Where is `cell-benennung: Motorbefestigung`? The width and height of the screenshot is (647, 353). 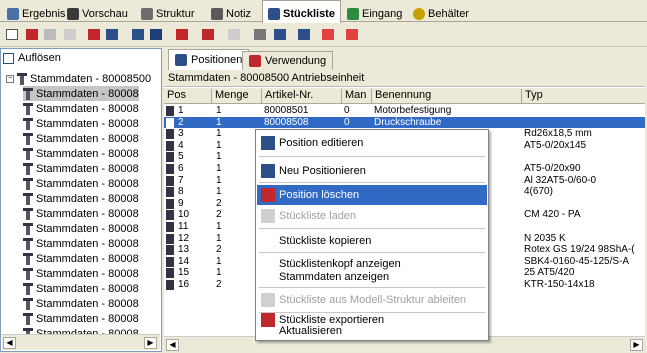
cell-benennung: Motorbefestigung is located at coordinates (413, 110).